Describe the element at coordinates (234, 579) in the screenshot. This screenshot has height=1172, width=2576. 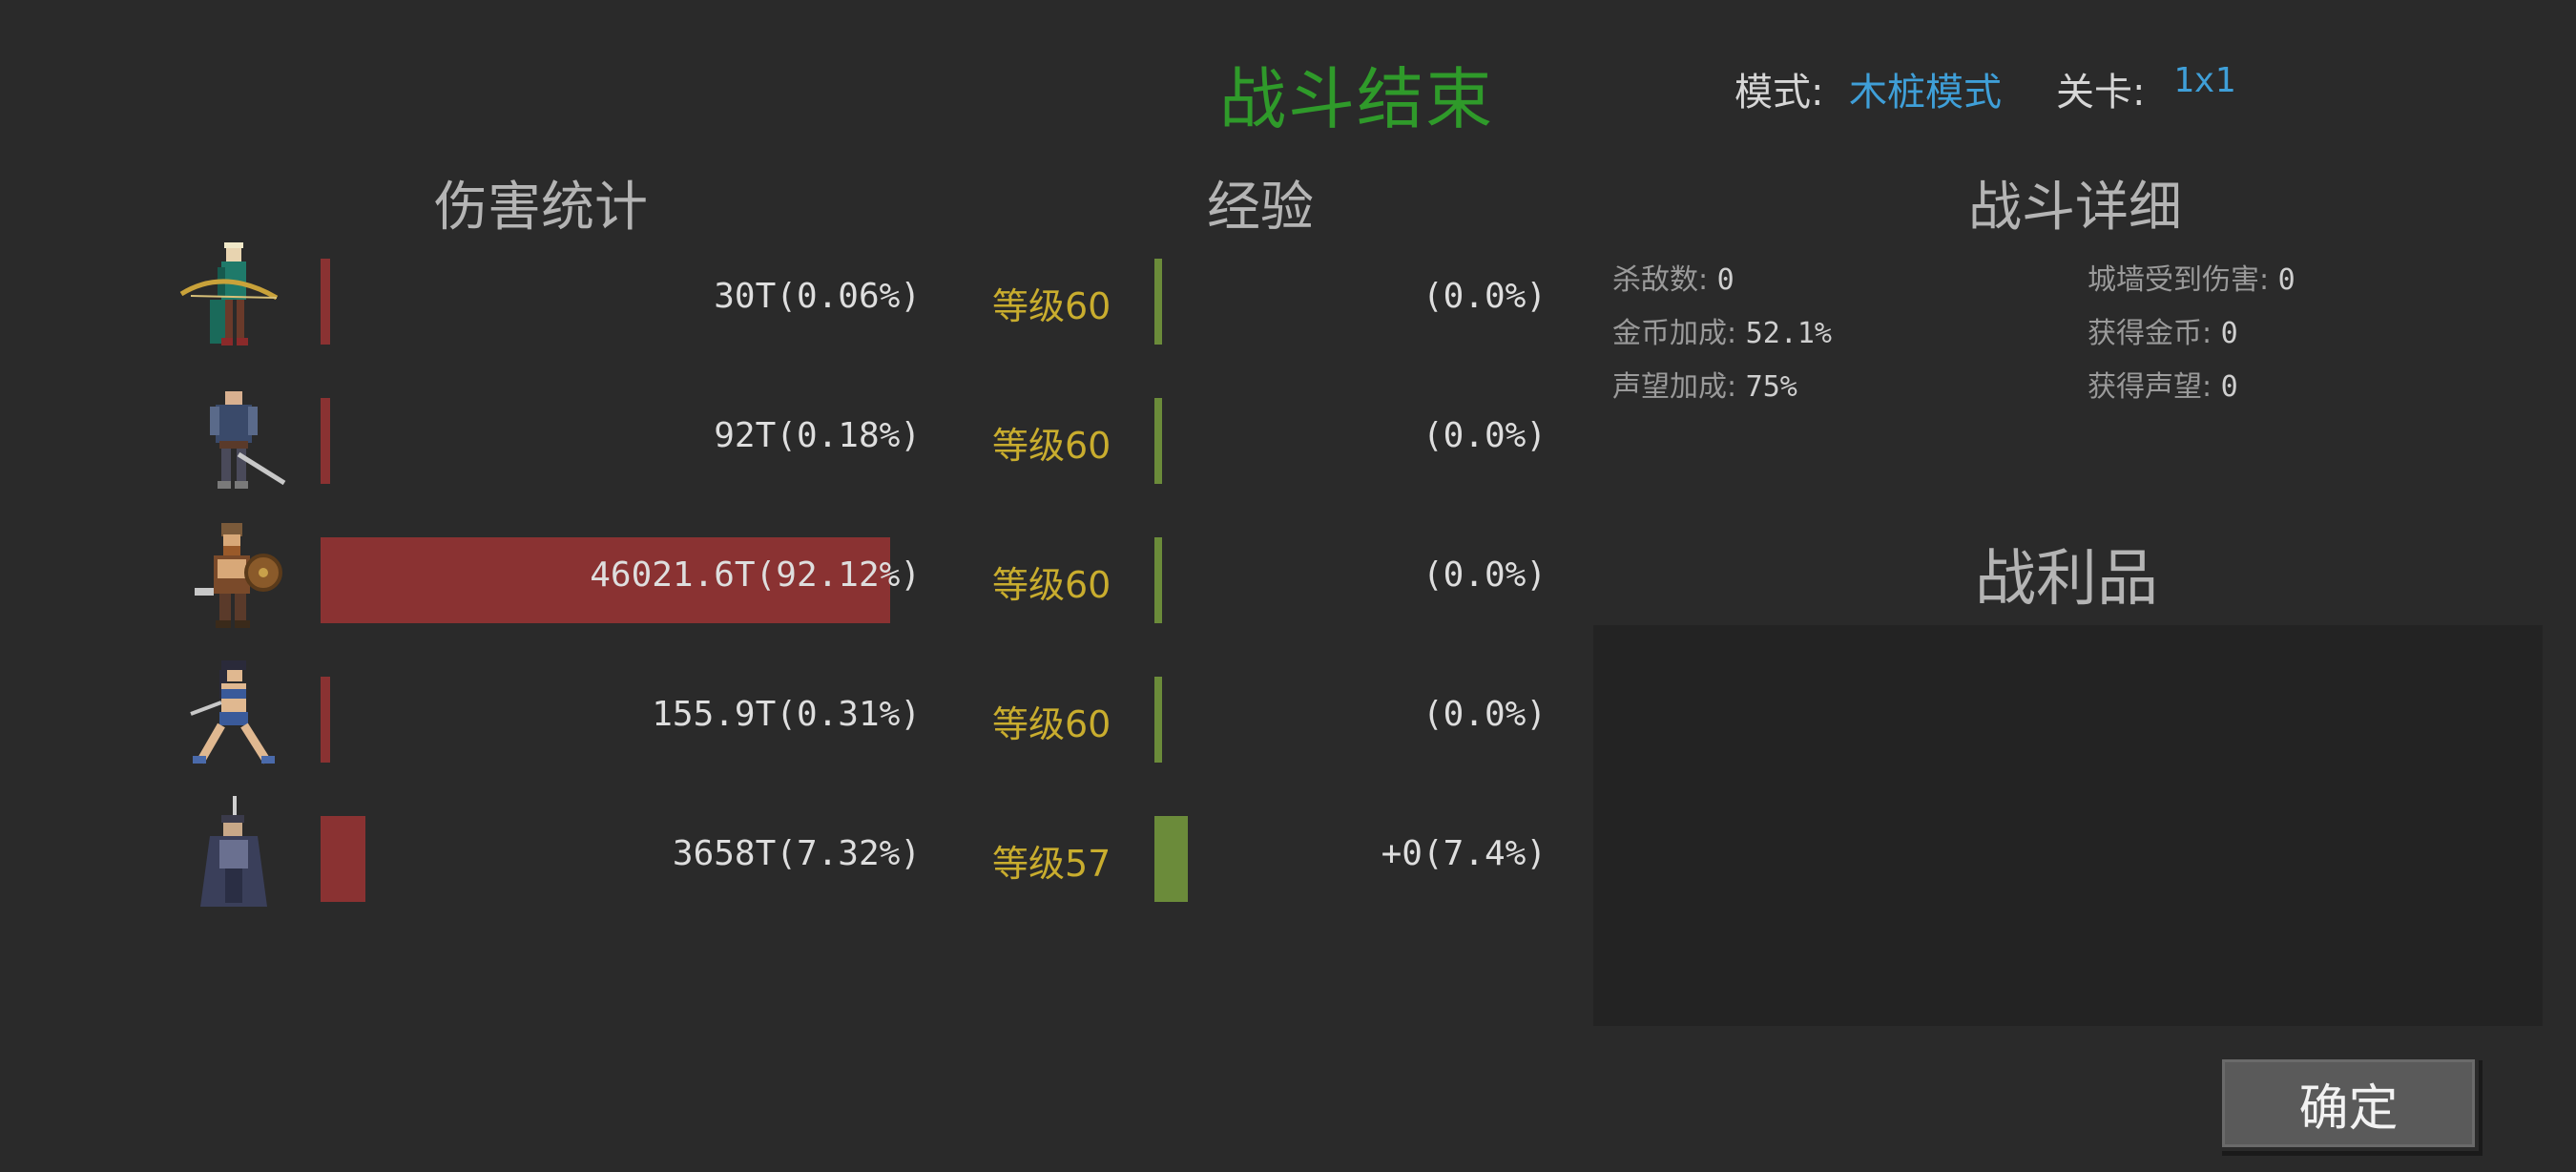
I see `viking-shield-warrior-portrait` at that location.